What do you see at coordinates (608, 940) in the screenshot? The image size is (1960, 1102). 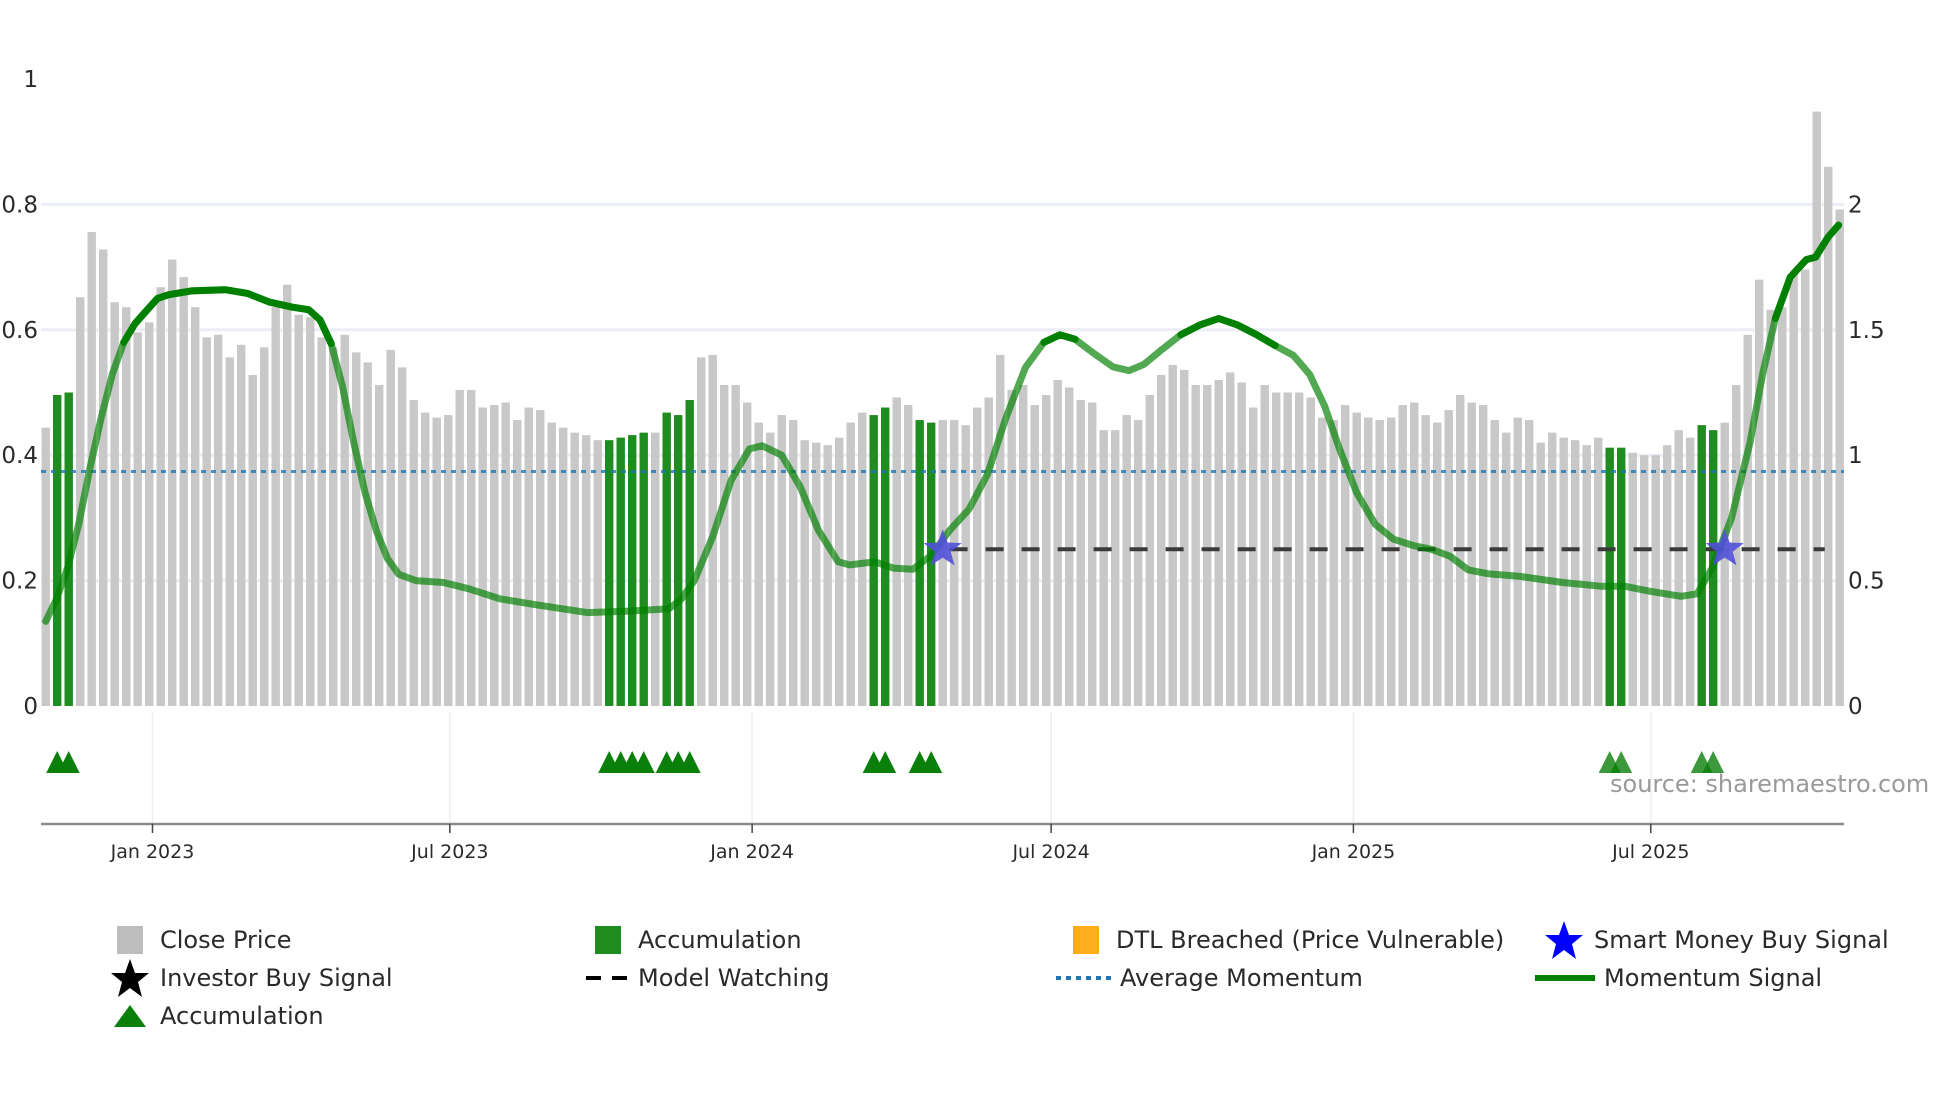 I see `green-square-icon` at bounding box center [608, 940].